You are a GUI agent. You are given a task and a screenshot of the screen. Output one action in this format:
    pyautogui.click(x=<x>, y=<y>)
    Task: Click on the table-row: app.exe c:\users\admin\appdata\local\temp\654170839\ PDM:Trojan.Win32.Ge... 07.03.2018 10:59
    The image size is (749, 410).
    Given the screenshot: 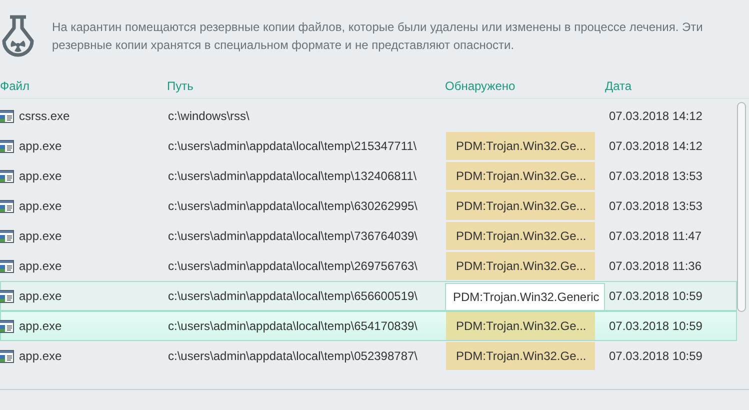 What is the action you would take?
    pyautogui.click(x=368, y=326)
    